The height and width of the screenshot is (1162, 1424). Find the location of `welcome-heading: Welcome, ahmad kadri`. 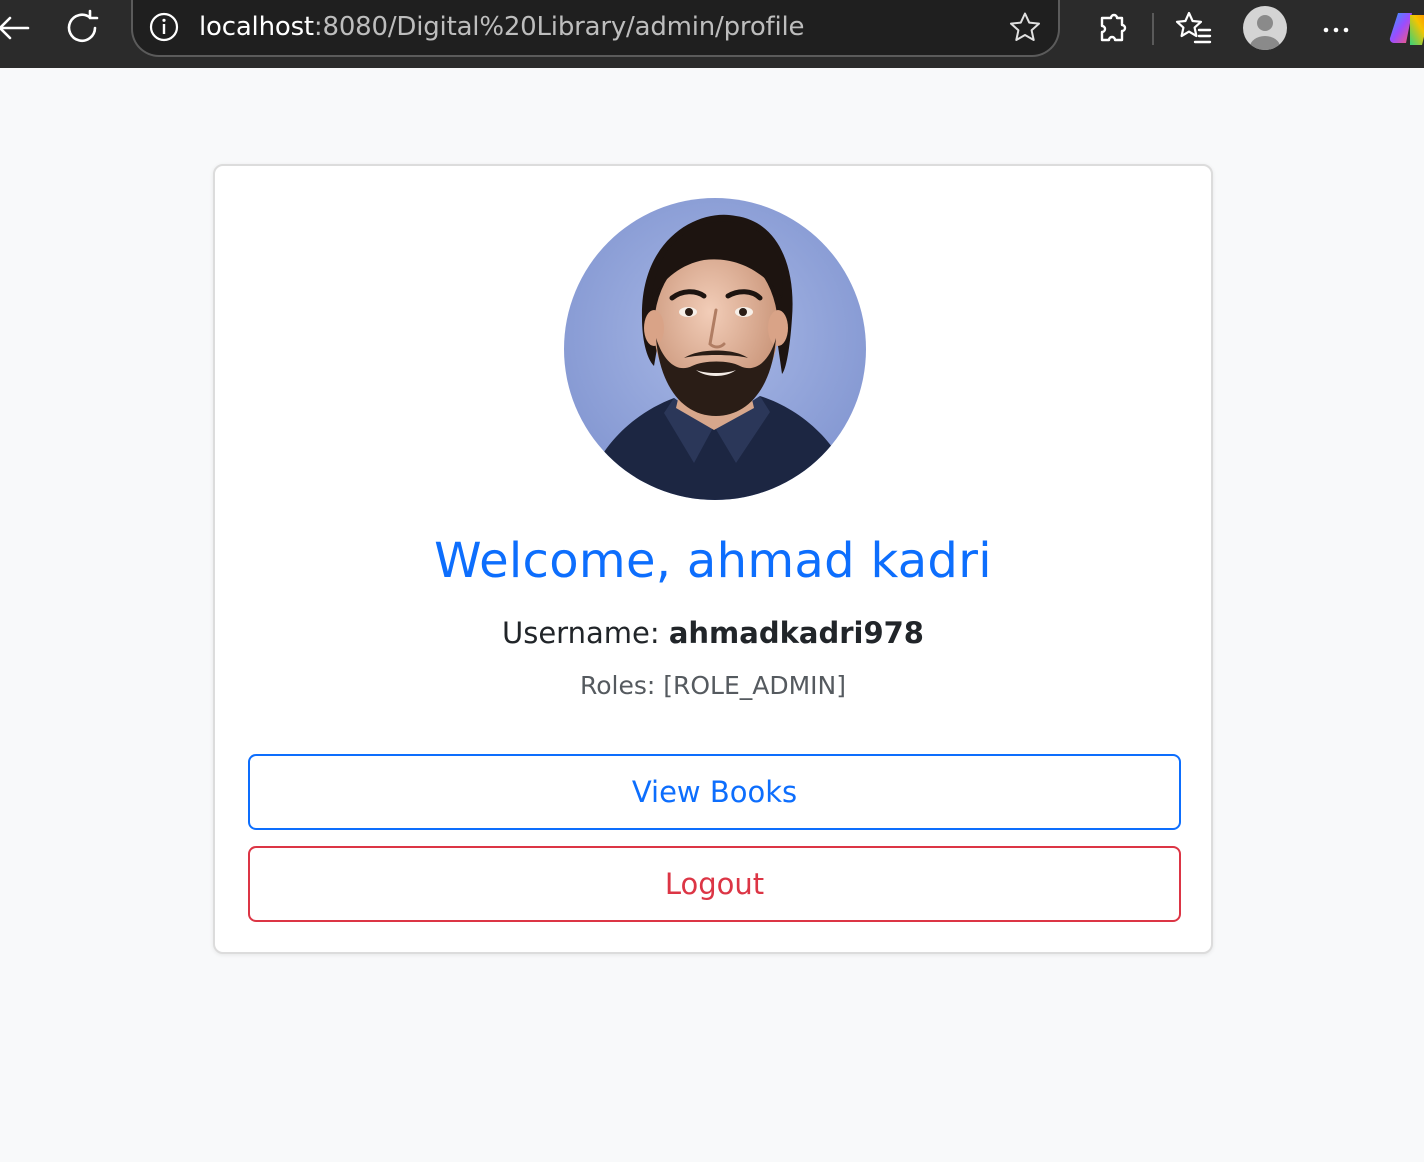

welcome-heading: Welcome, ahmad kadri is located at coordinates (713, 561).